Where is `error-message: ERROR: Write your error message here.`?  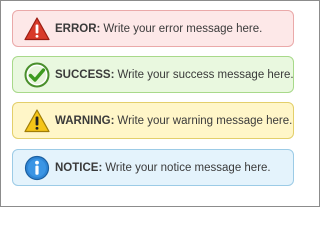 error-message: ERROR: Write your error message here. is located at coordinates (153, 28).